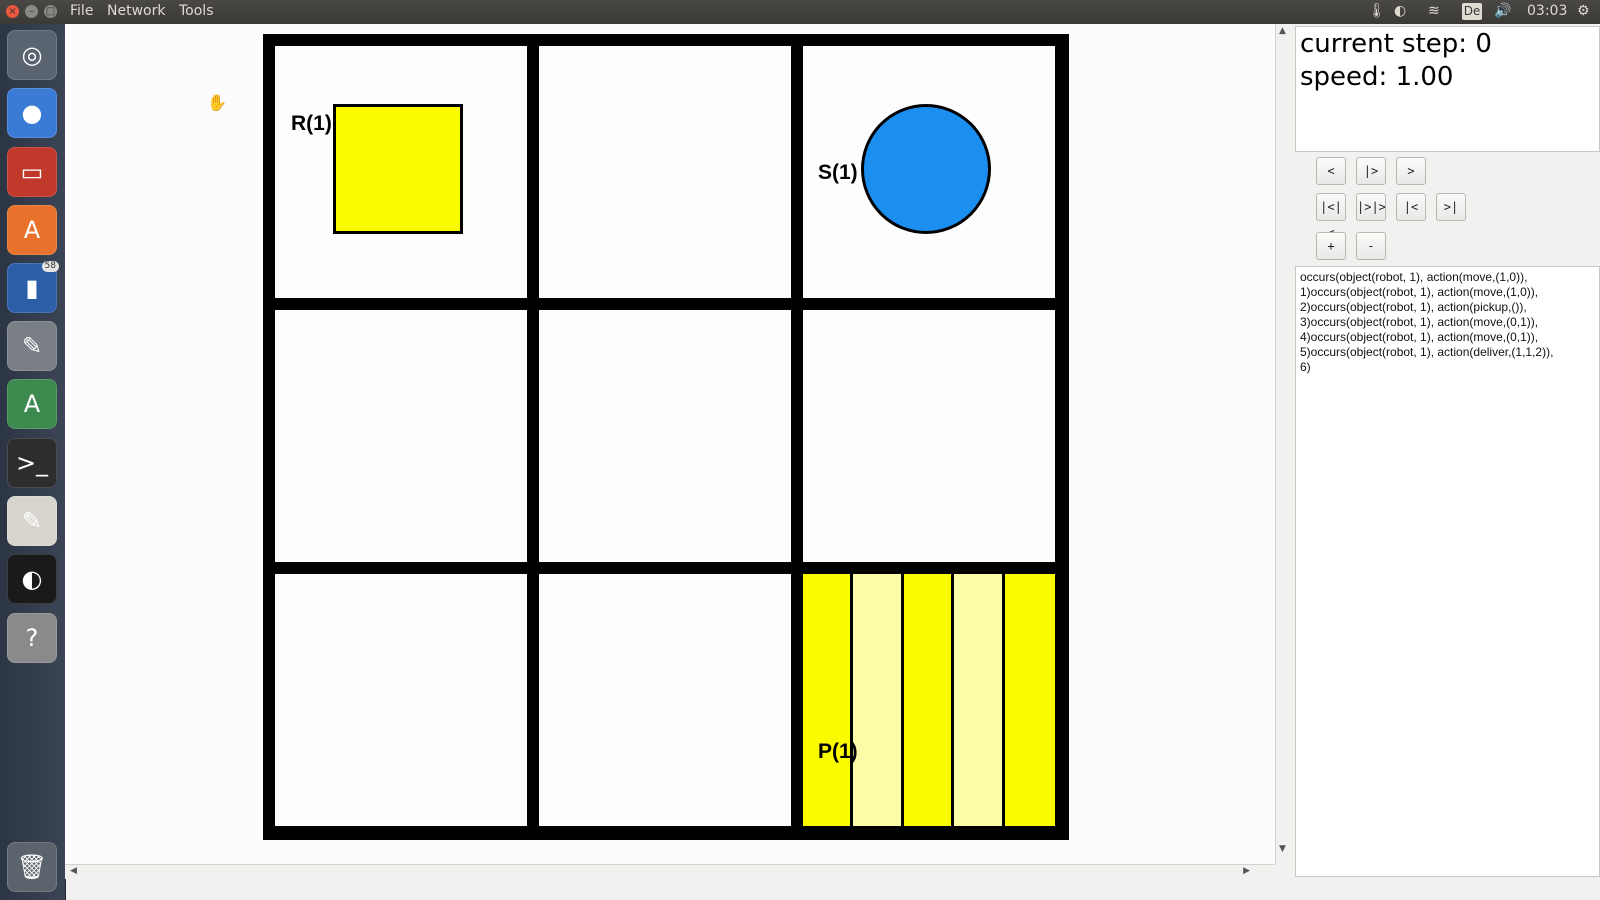 The width and height of the screenshot is (1600, 900). I want to click on shelf-label: S(1), so click(838, 172).